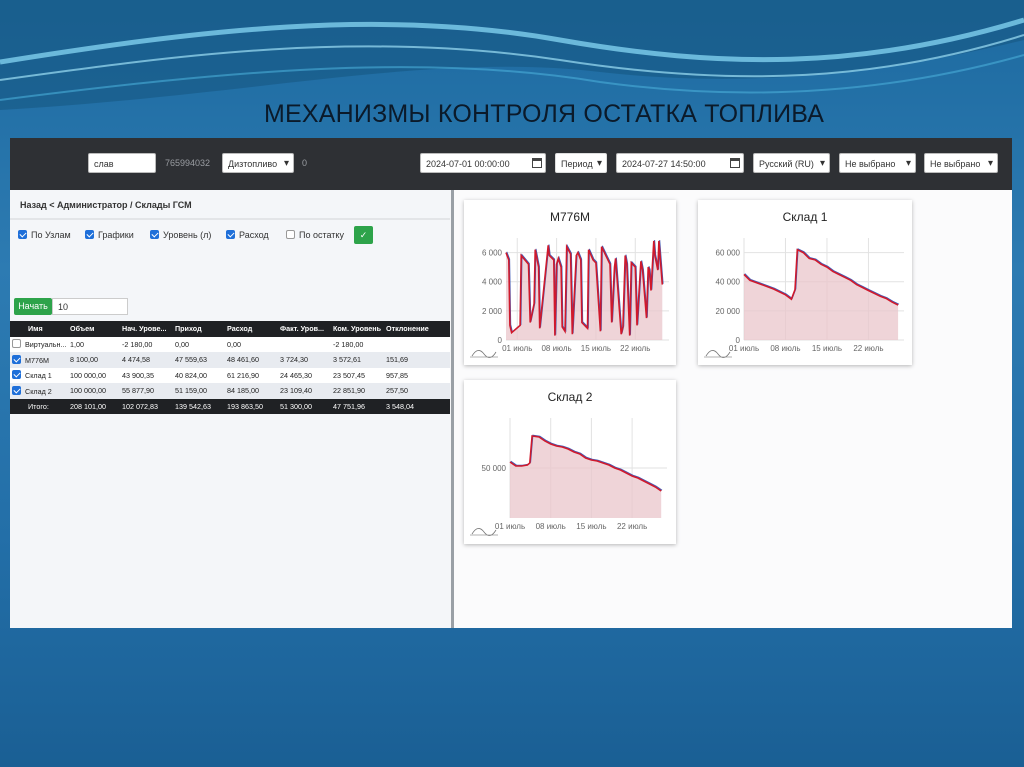 The width and height of the screenshot is (1024, 767). Describe the element at coordinates (180, 235) in the screenshot. I see `option-level: Уровень (л)` at that location.